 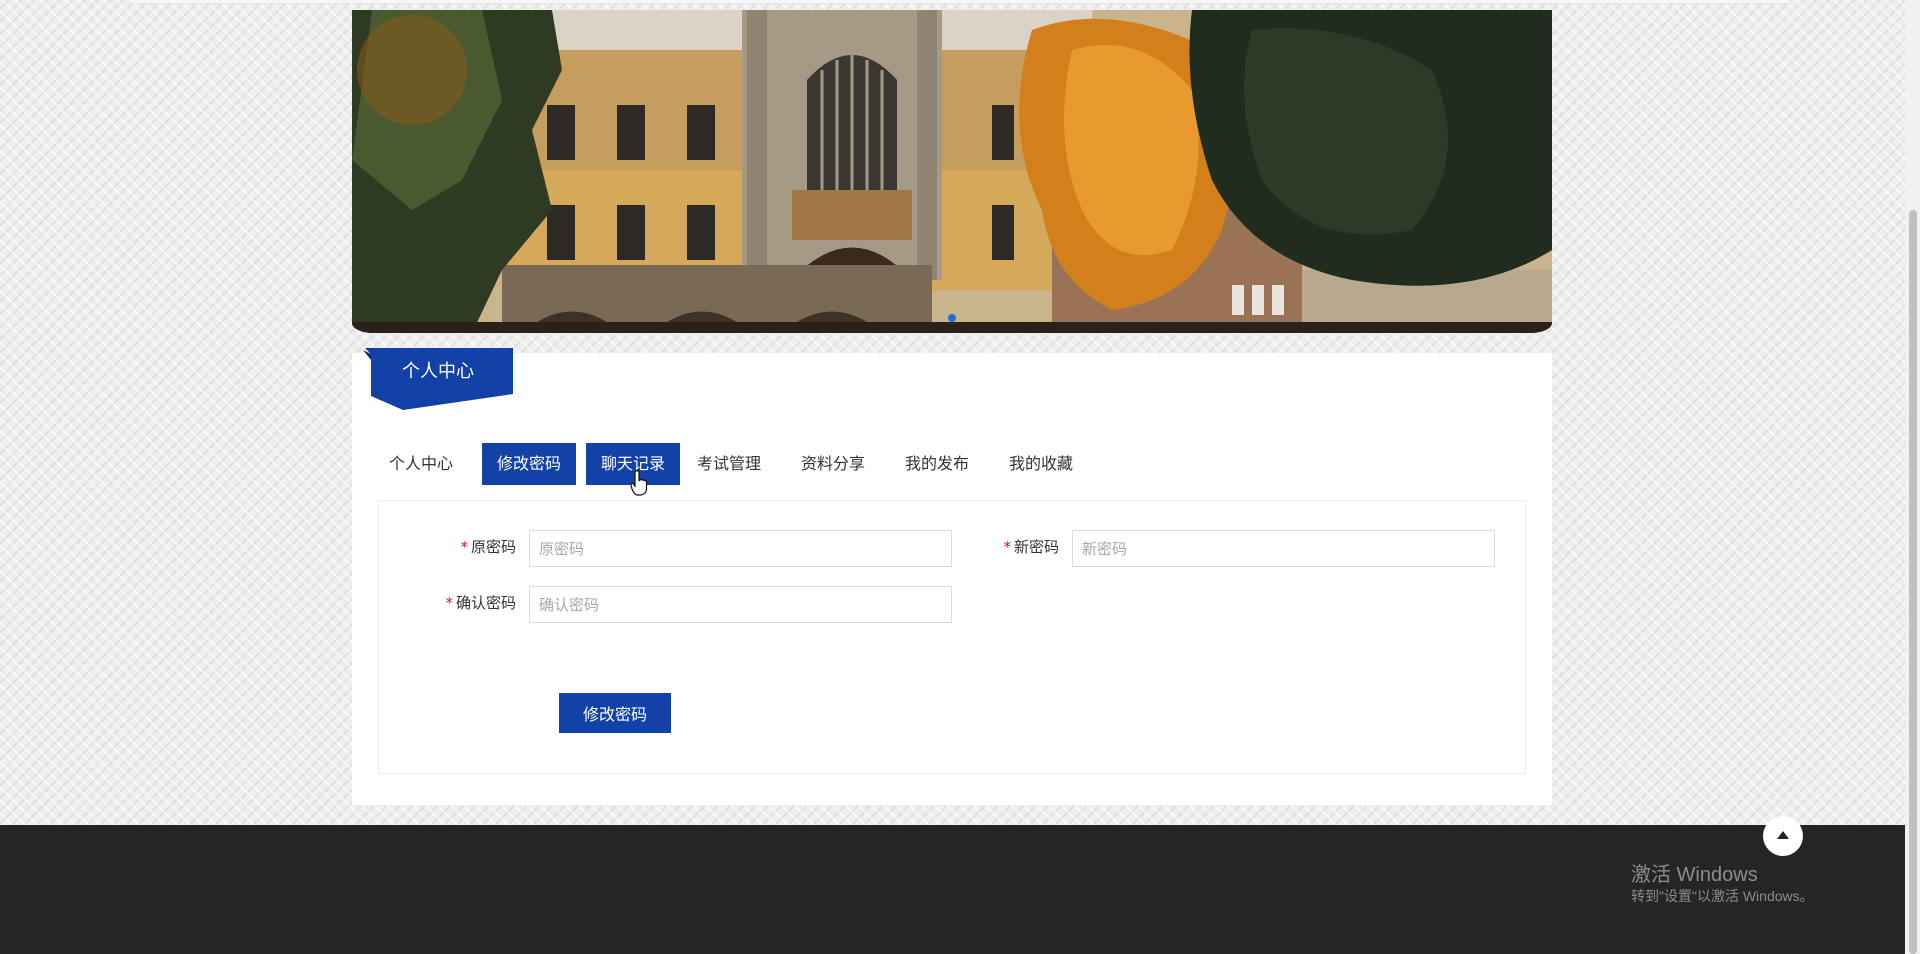 I want to click on tab-exam-management: 考试管理, so click(x=729, y=464).